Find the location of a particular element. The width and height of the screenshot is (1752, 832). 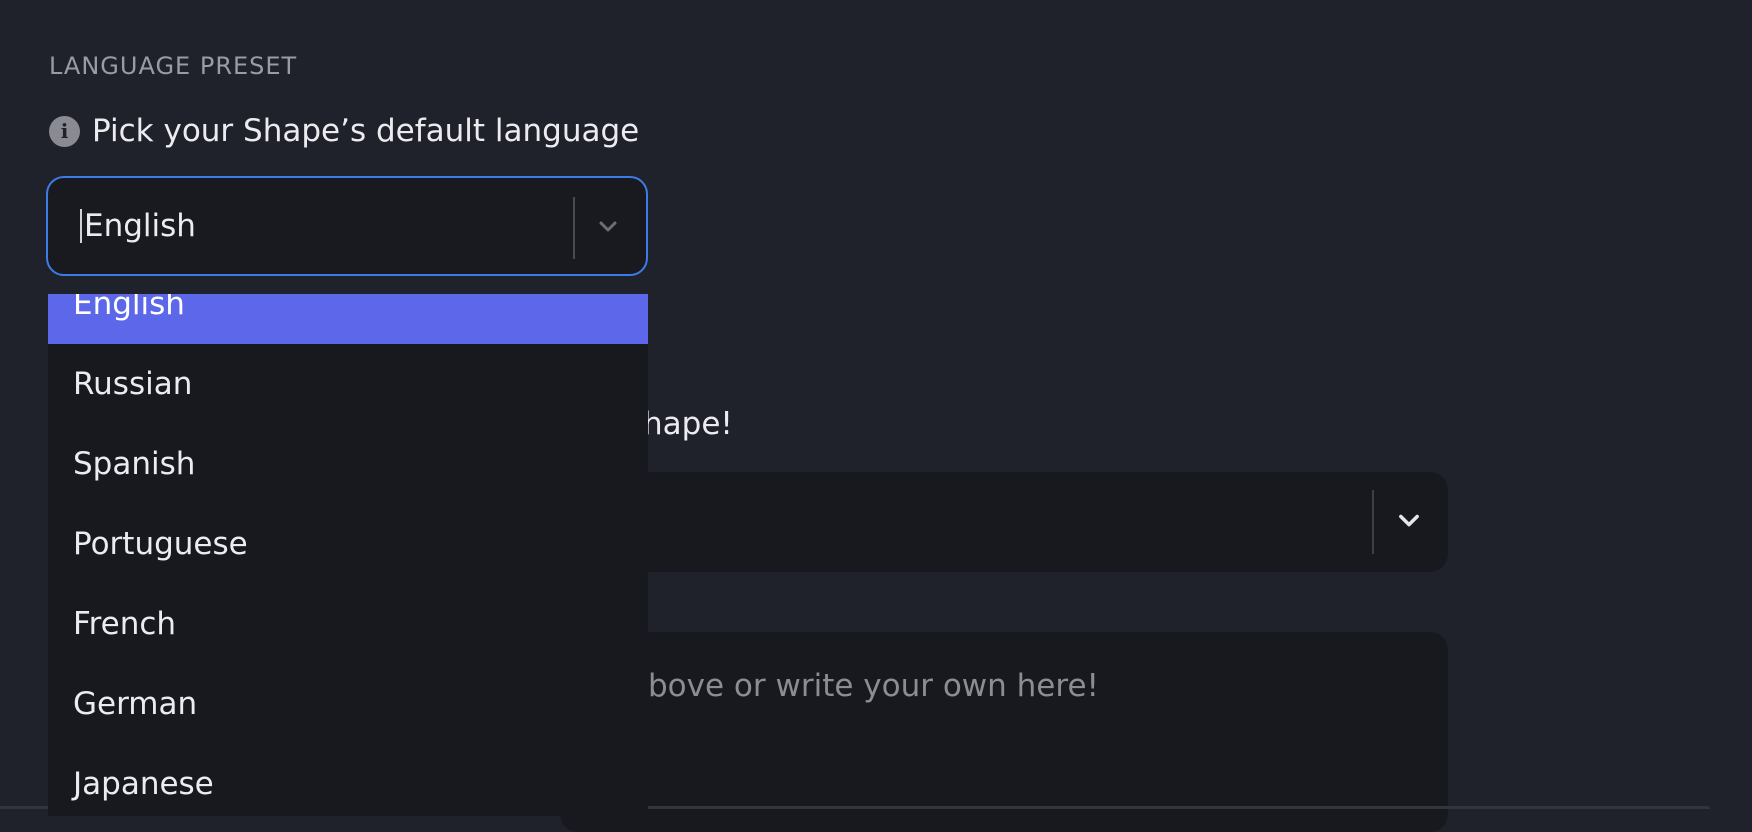

prompt-placeholder: bove or write your own here! is located at coordinates (873, 686).